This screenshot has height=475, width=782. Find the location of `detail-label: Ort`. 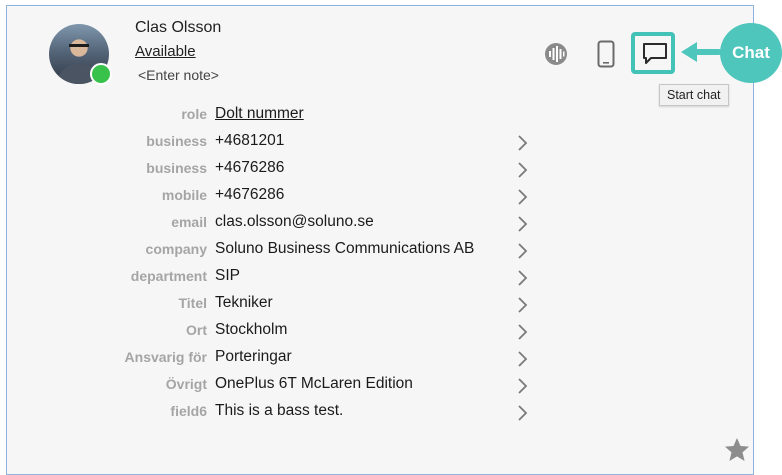

detail-label: Ort is located at coordinates (196, 330).